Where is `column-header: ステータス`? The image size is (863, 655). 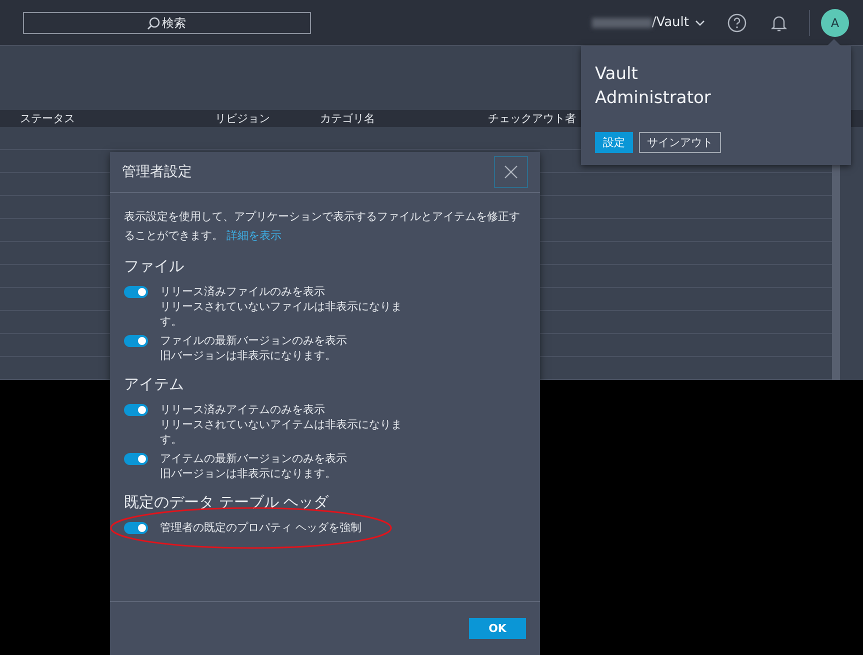 column-header: ステータス is located at coordinates (48, 118).